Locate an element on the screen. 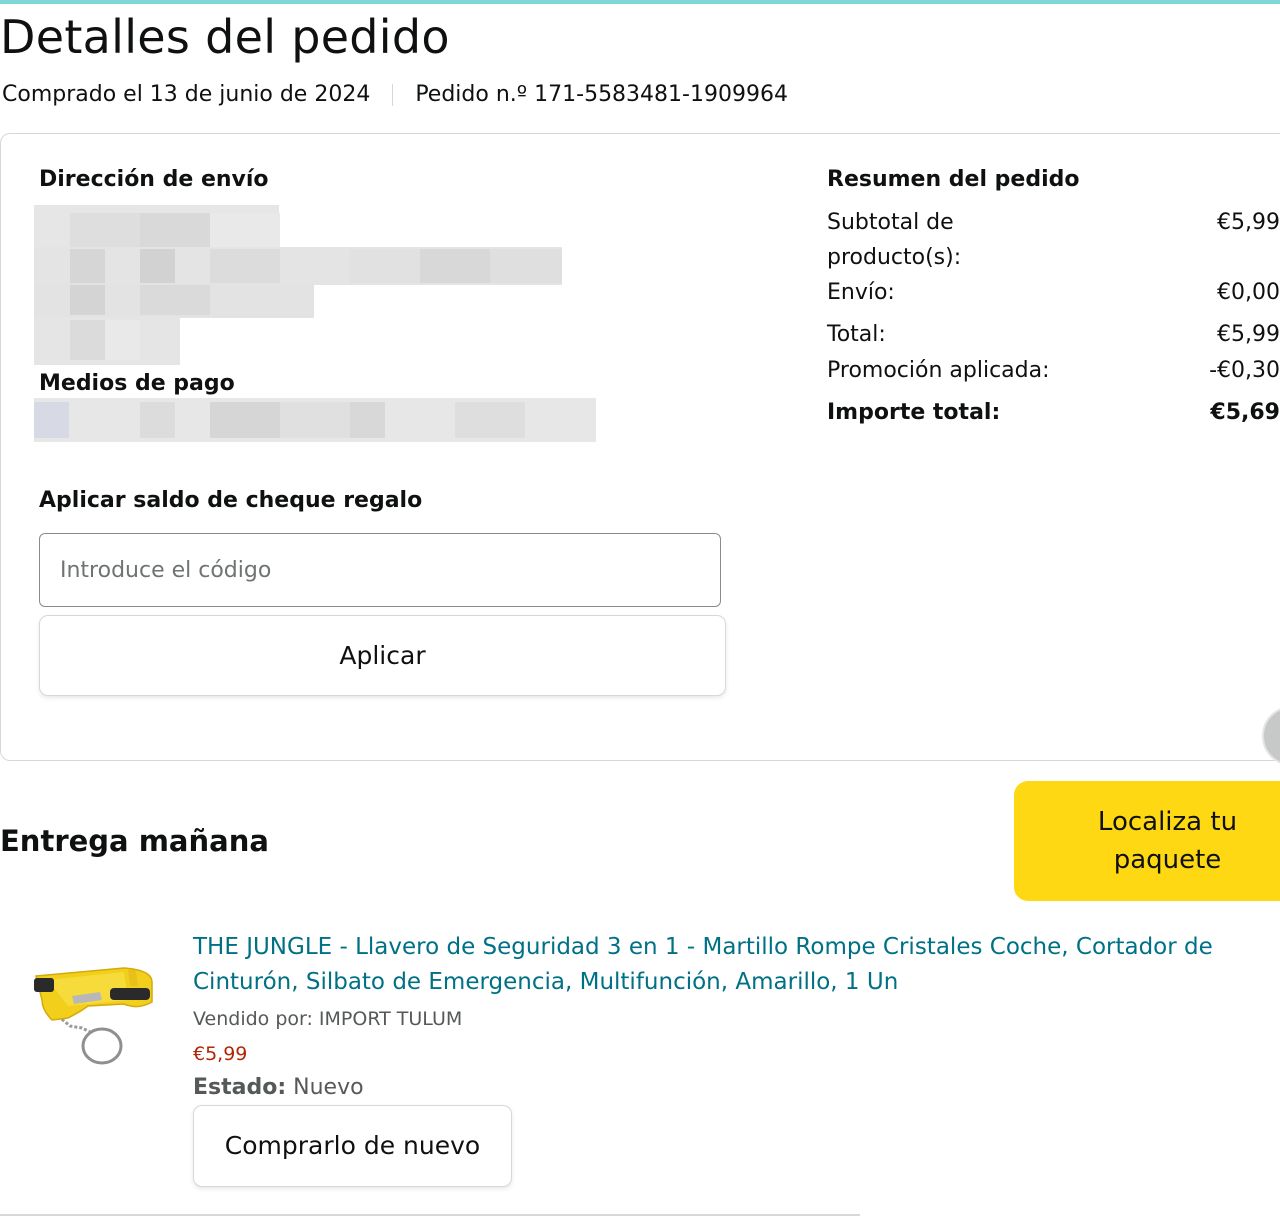 The image size is (1280, 1217). delivery-status-heading: Entrega mañana is located at coordinates (134, 841).